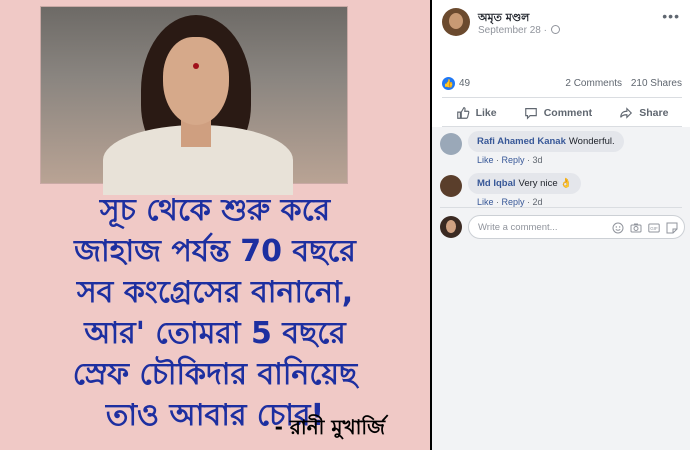 The height and width of the screenshot is (450, 690). What do you see at coordinates (521, 141) in the screenshot?
I see `commenter-name: Rafi Ahamed Kanak` at bounding box center [521, 141].